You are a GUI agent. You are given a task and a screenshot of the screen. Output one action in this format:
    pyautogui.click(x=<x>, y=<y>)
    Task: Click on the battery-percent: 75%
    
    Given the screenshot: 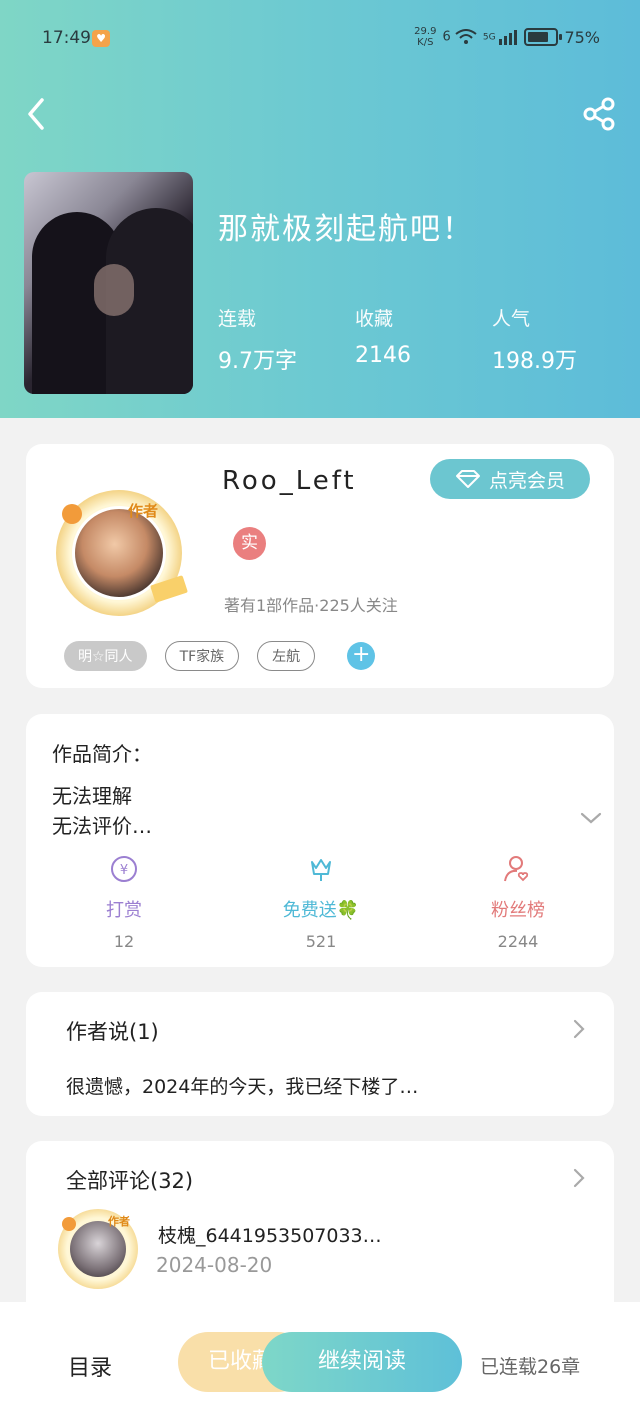 What is the action you would take?
    pyautogui.click(x=582, y=37)
    